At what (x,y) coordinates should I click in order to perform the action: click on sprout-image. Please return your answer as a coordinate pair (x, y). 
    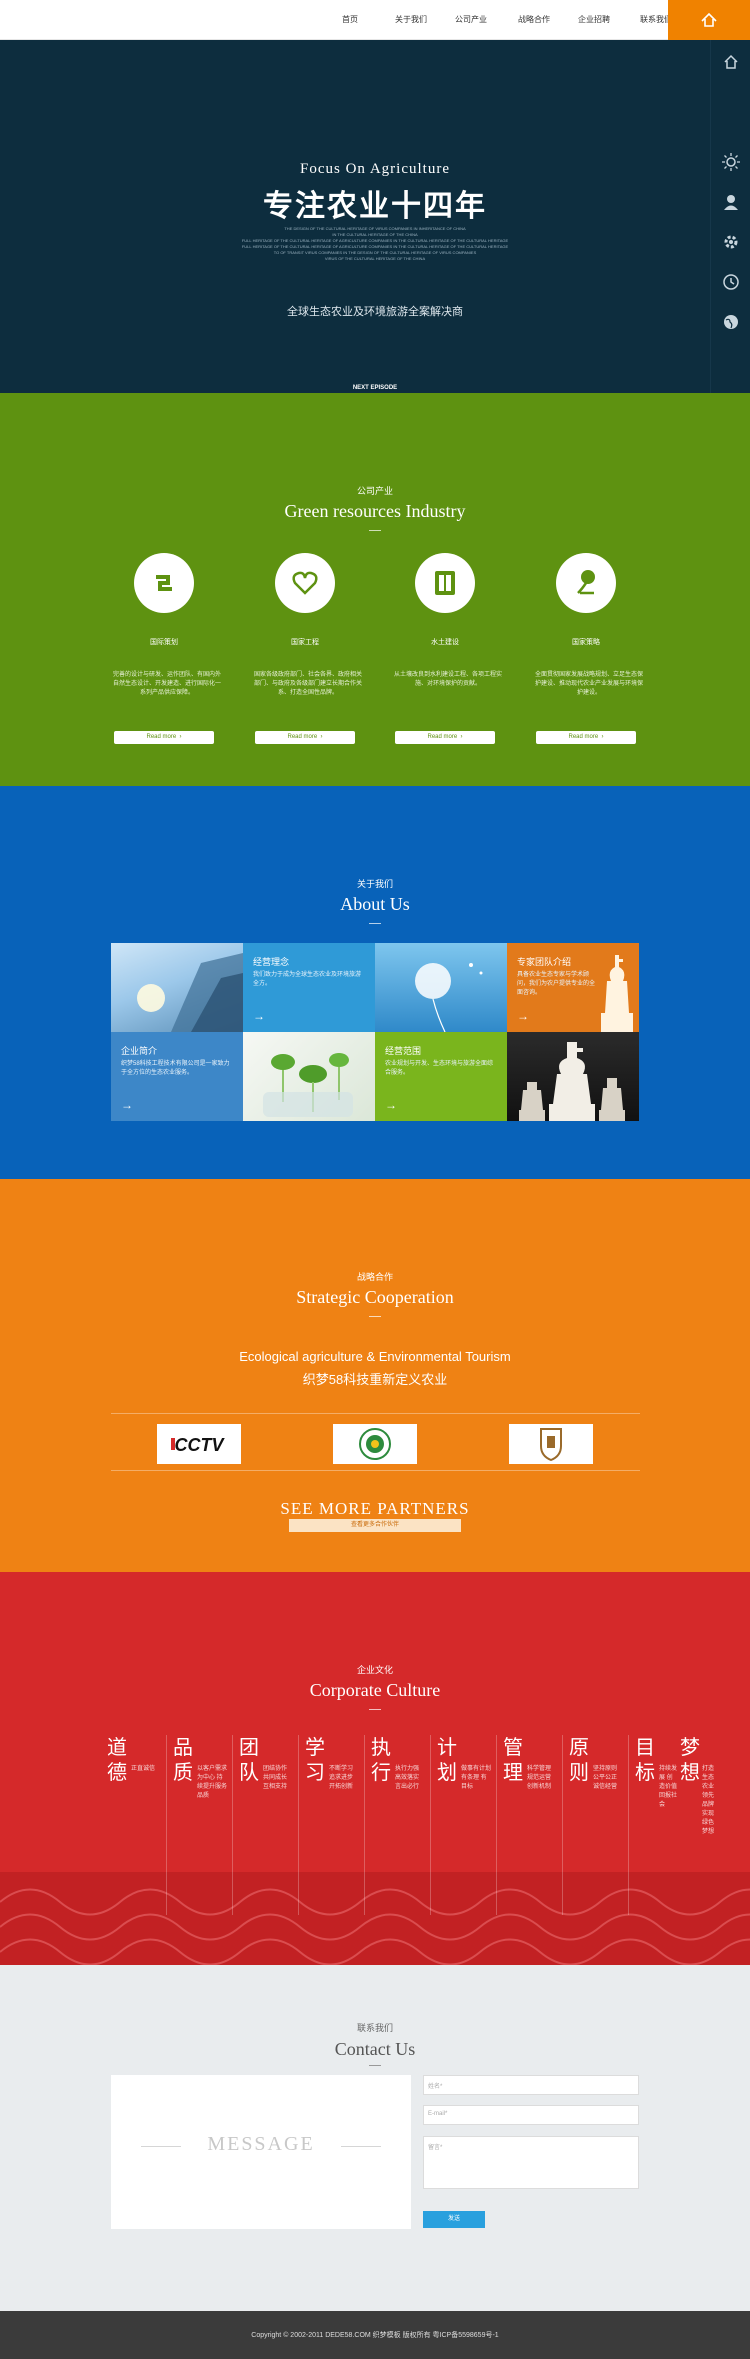
    Looking at the image, I should click on (309, 1076).